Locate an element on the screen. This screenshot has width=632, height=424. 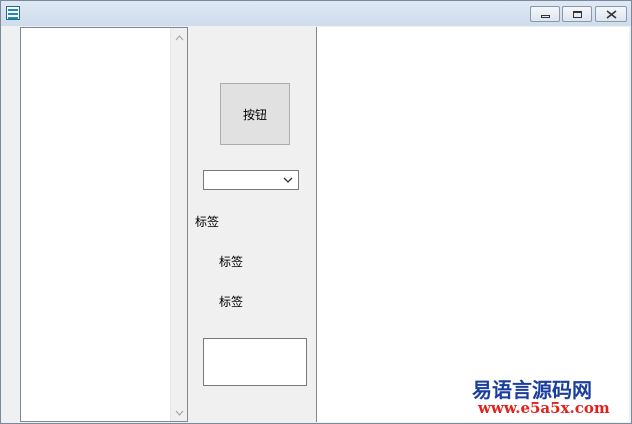
close-button is located at coordinates (611, 14).